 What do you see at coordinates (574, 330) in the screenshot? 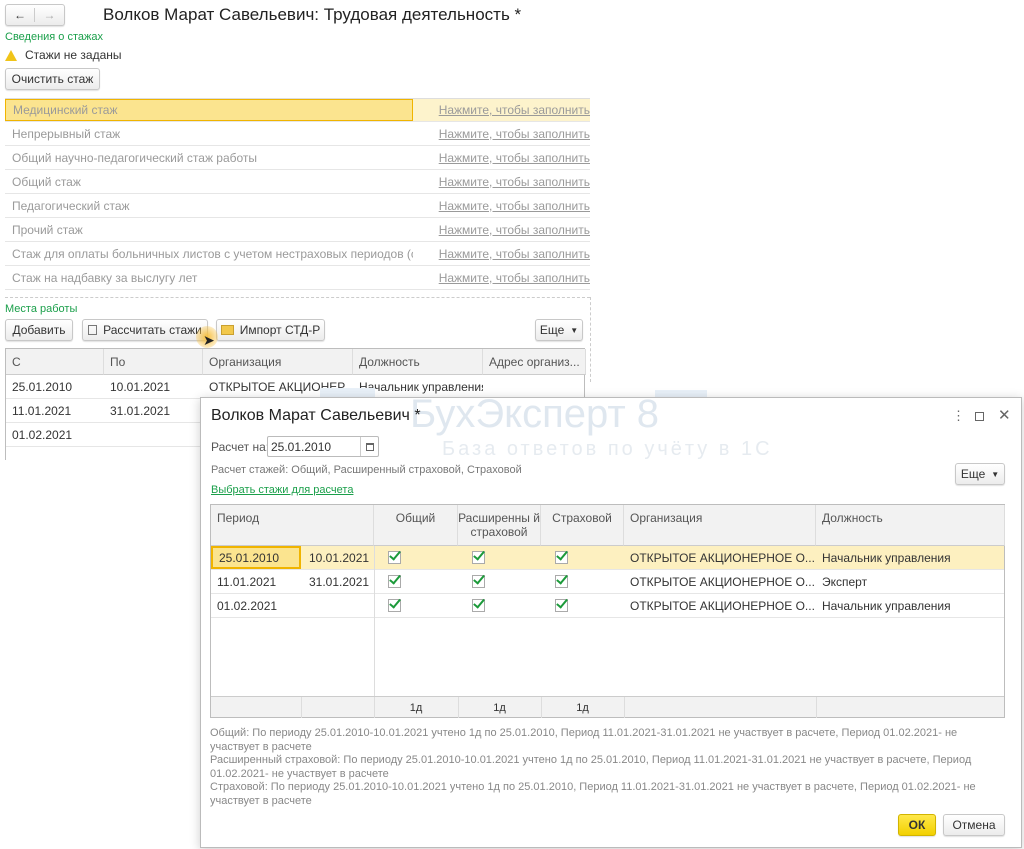
I see `dropdown-icon: ▼` at bounding box center [574, 330].